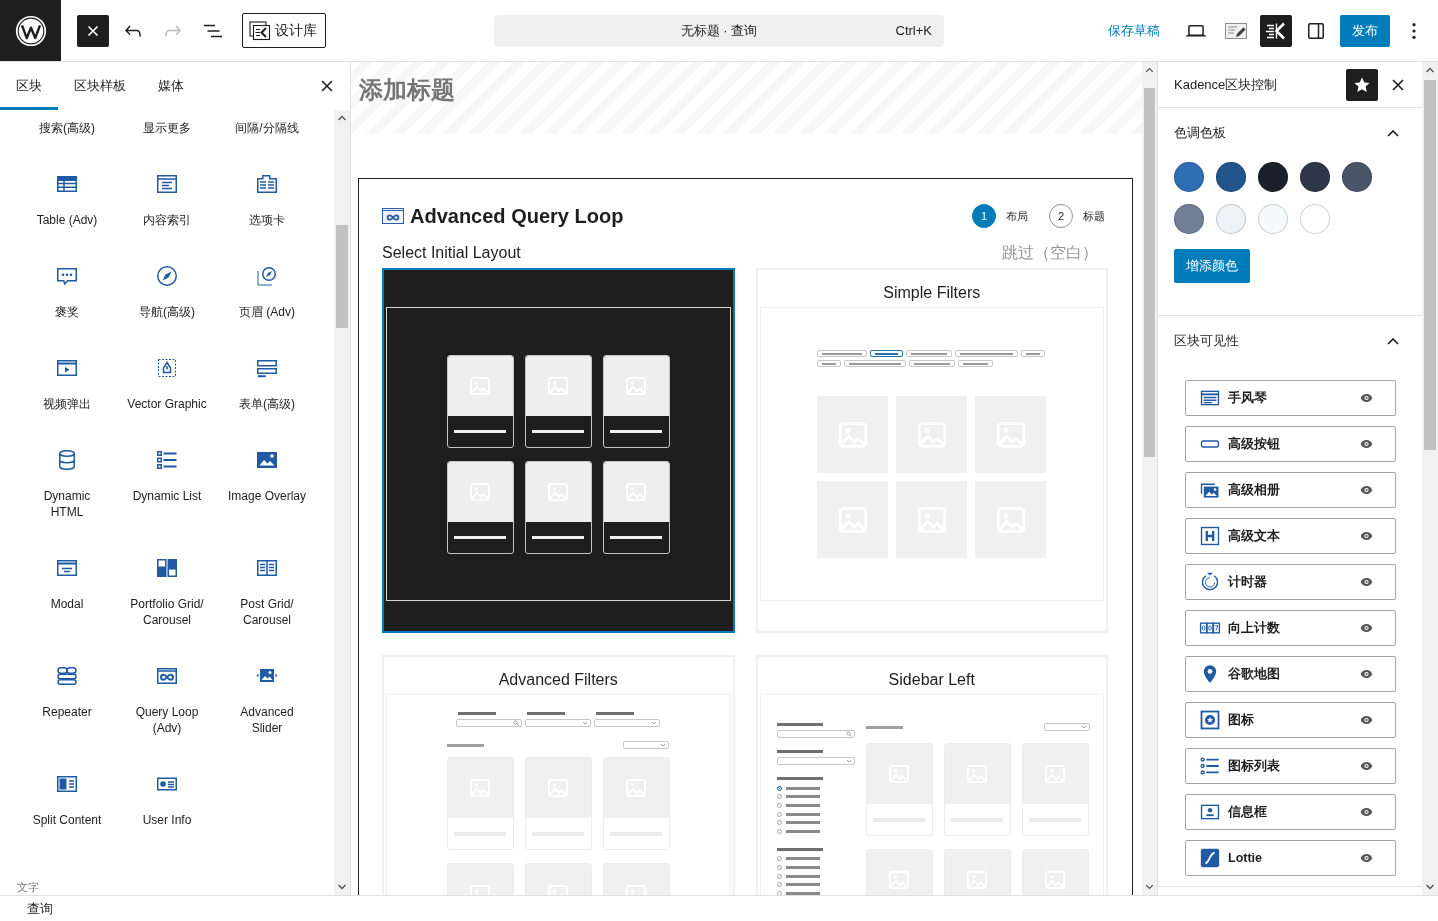  What do you see at coordinates (746, 90) in the screenshot?
I see `post-title-field: 添加标题` at bounding box center [746, 90].